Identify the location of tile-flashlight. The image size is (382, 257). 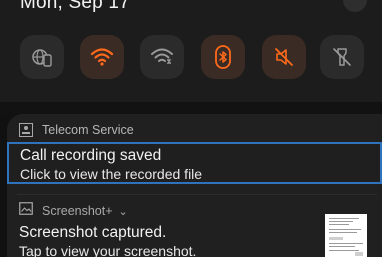
(342, 57).